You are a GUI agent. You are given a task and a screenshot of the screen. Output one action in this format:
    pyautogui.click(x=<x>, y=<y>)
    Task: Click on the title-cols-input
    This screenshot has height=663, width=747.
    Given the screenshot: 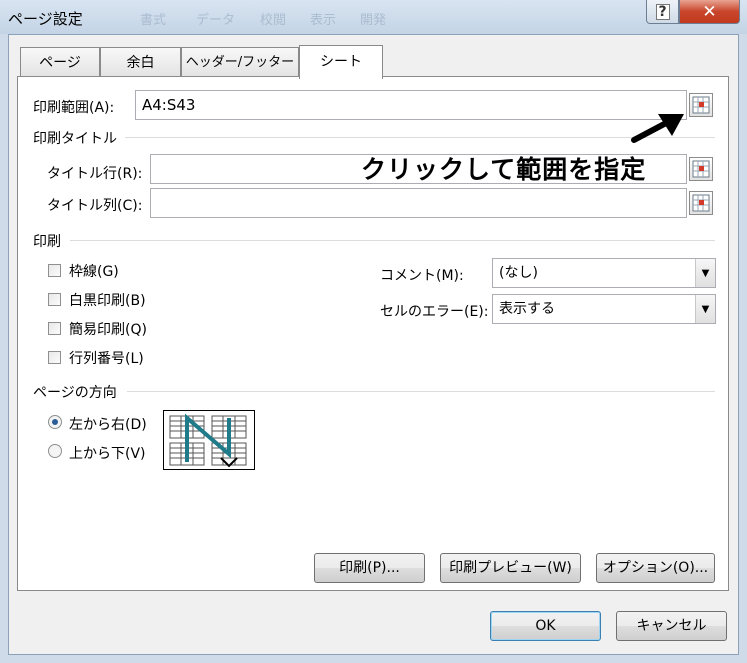 What is the action you would take?
    pyautogui.click(x=418, y=203)
    